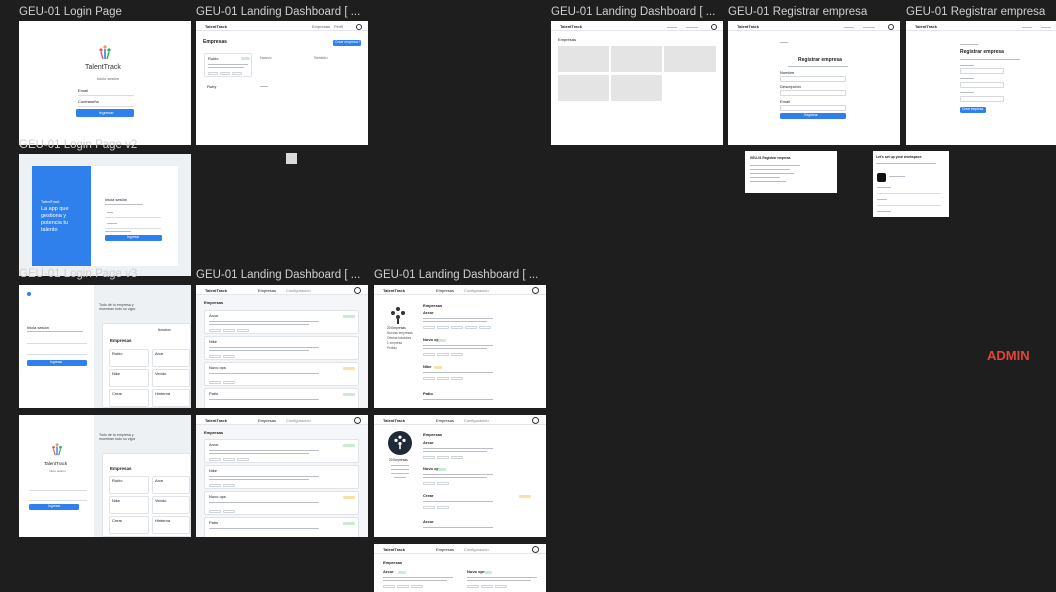 The width and height of the screenshot is (1056, 592). What do you see at coordinates (58, 490) in the screenshot?
I see `loginv4-email-field` at bounding box center [58, 490].